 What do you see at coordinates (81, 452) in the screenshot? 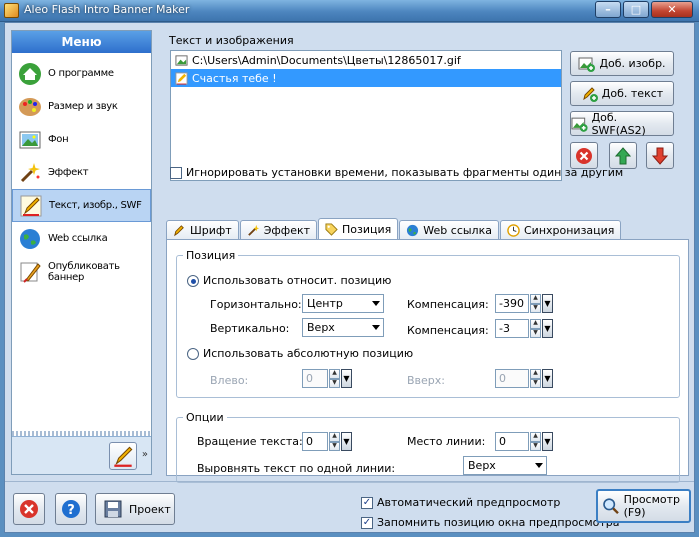
I see `menu-footer: »` at bounding box center [81, 452].